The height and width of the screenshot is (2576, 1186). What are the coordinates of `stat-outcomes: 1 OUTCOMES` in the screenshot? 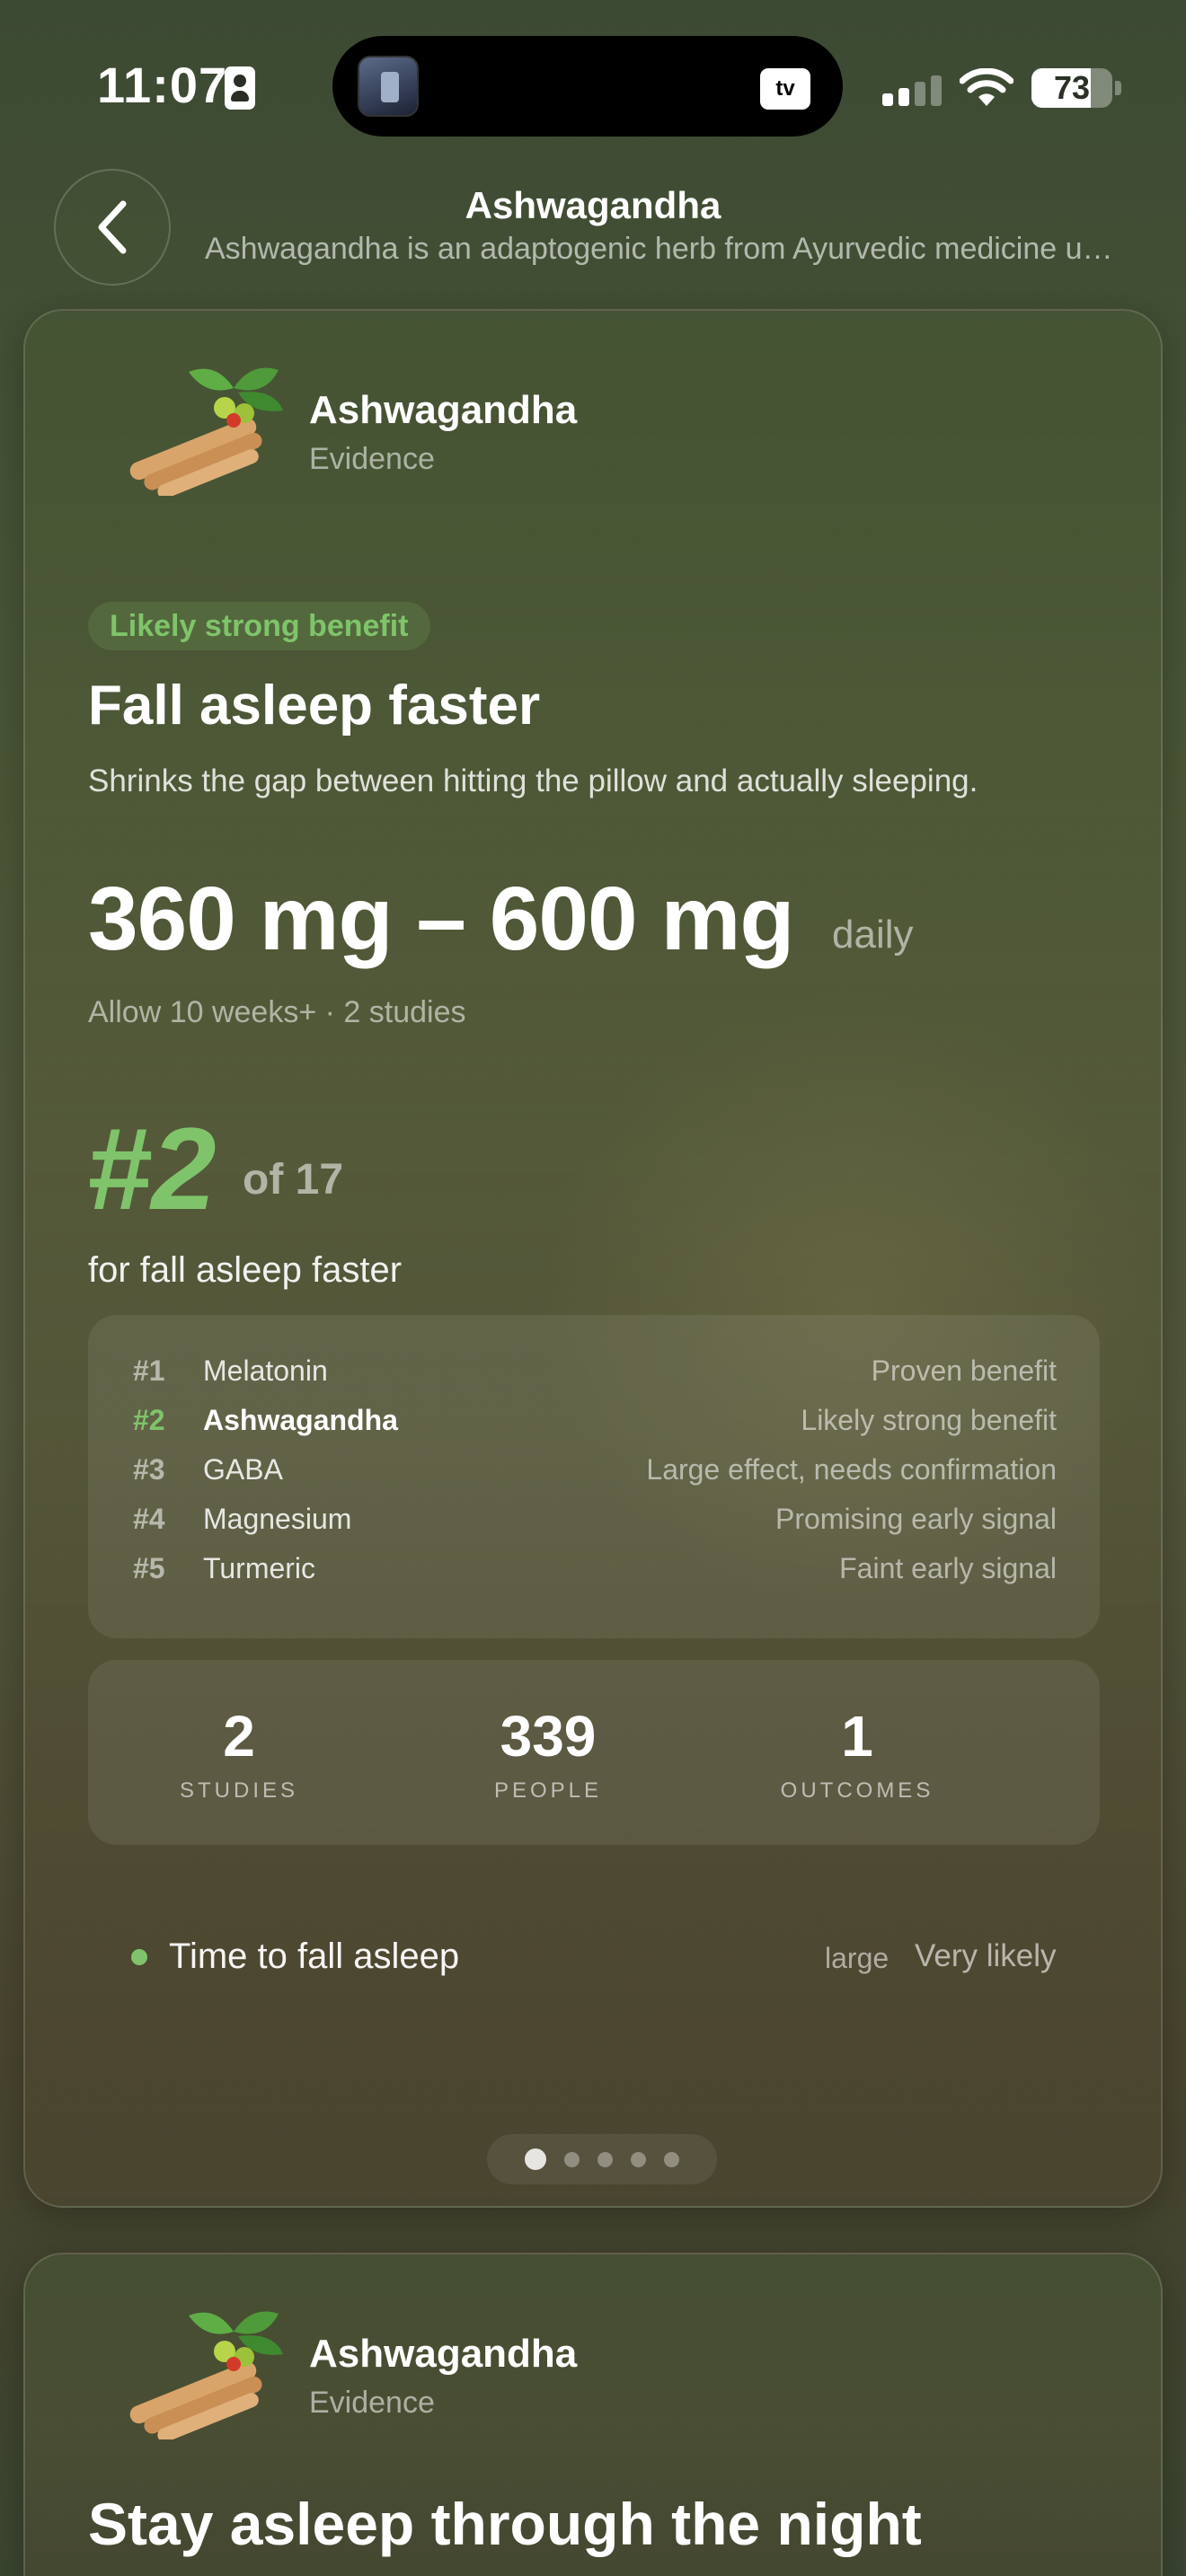 It's located at (857, 1753).